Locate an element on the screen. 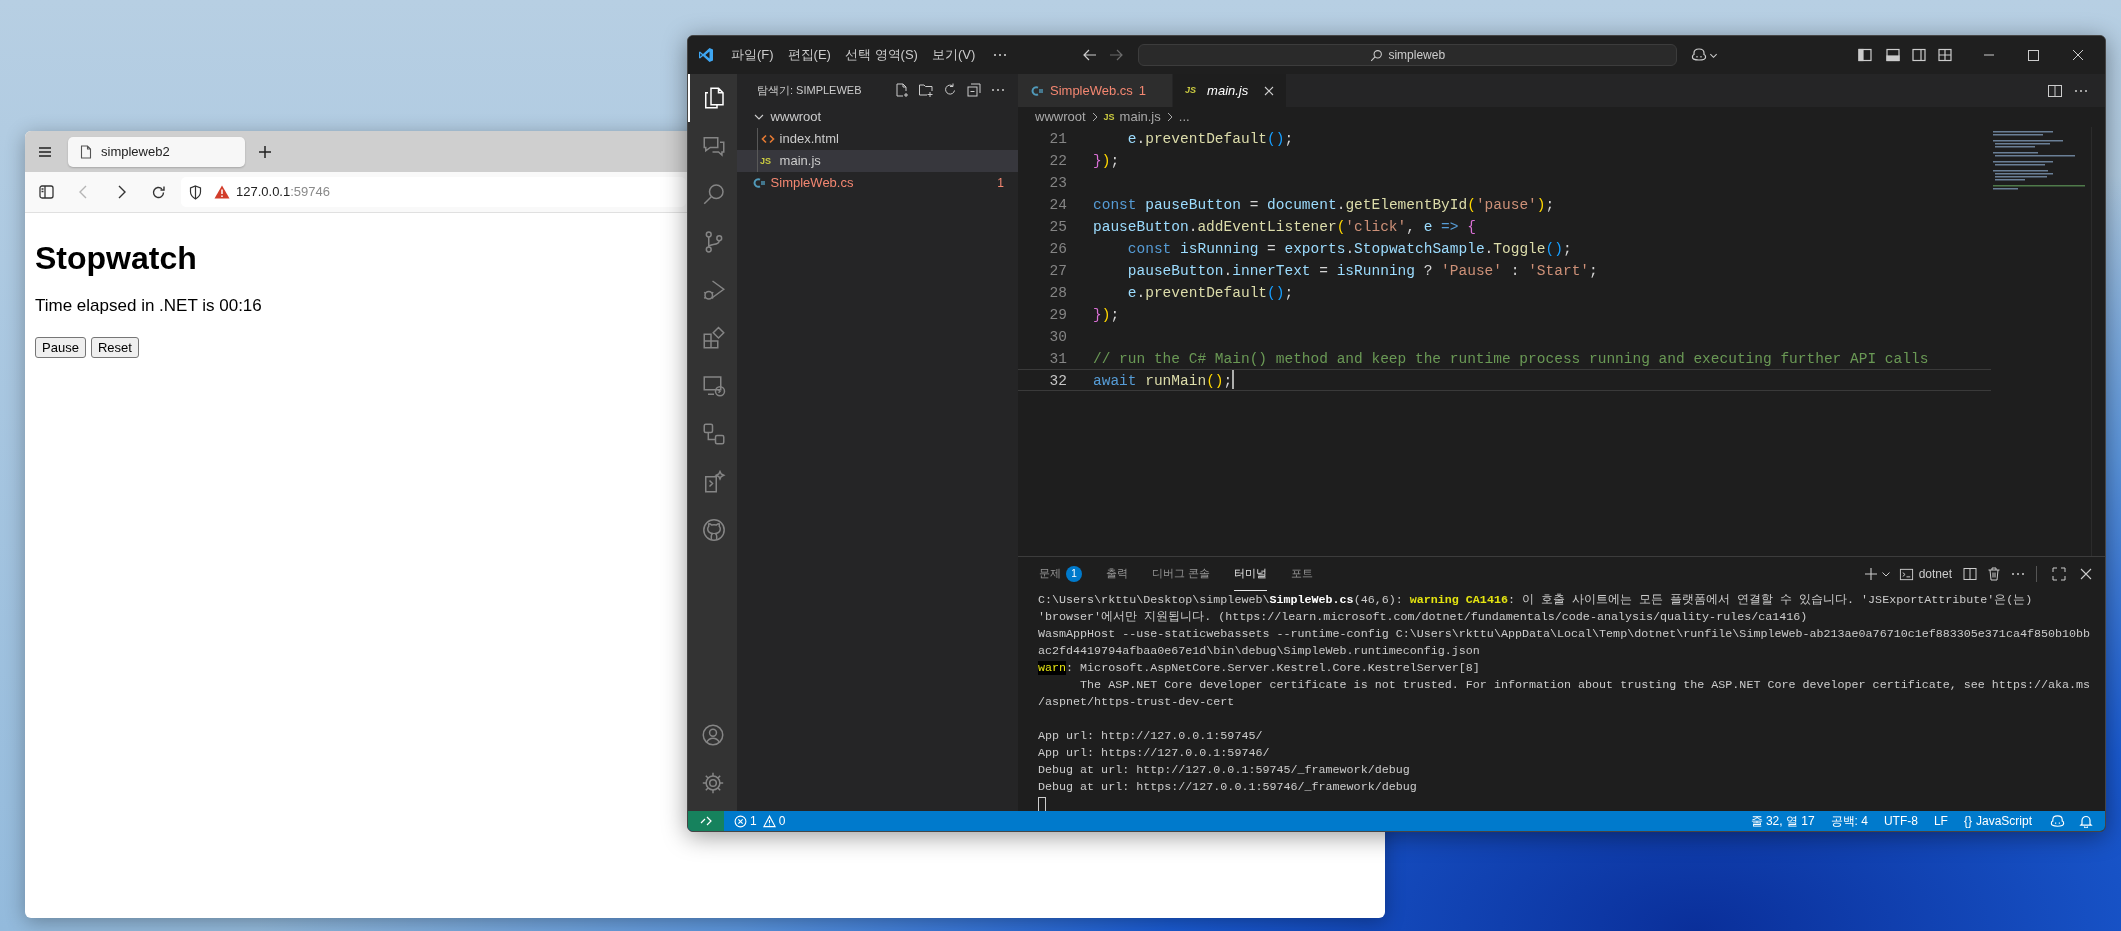  status-item: 줄 32, 열 17 is located at coordinates (1782, 821).